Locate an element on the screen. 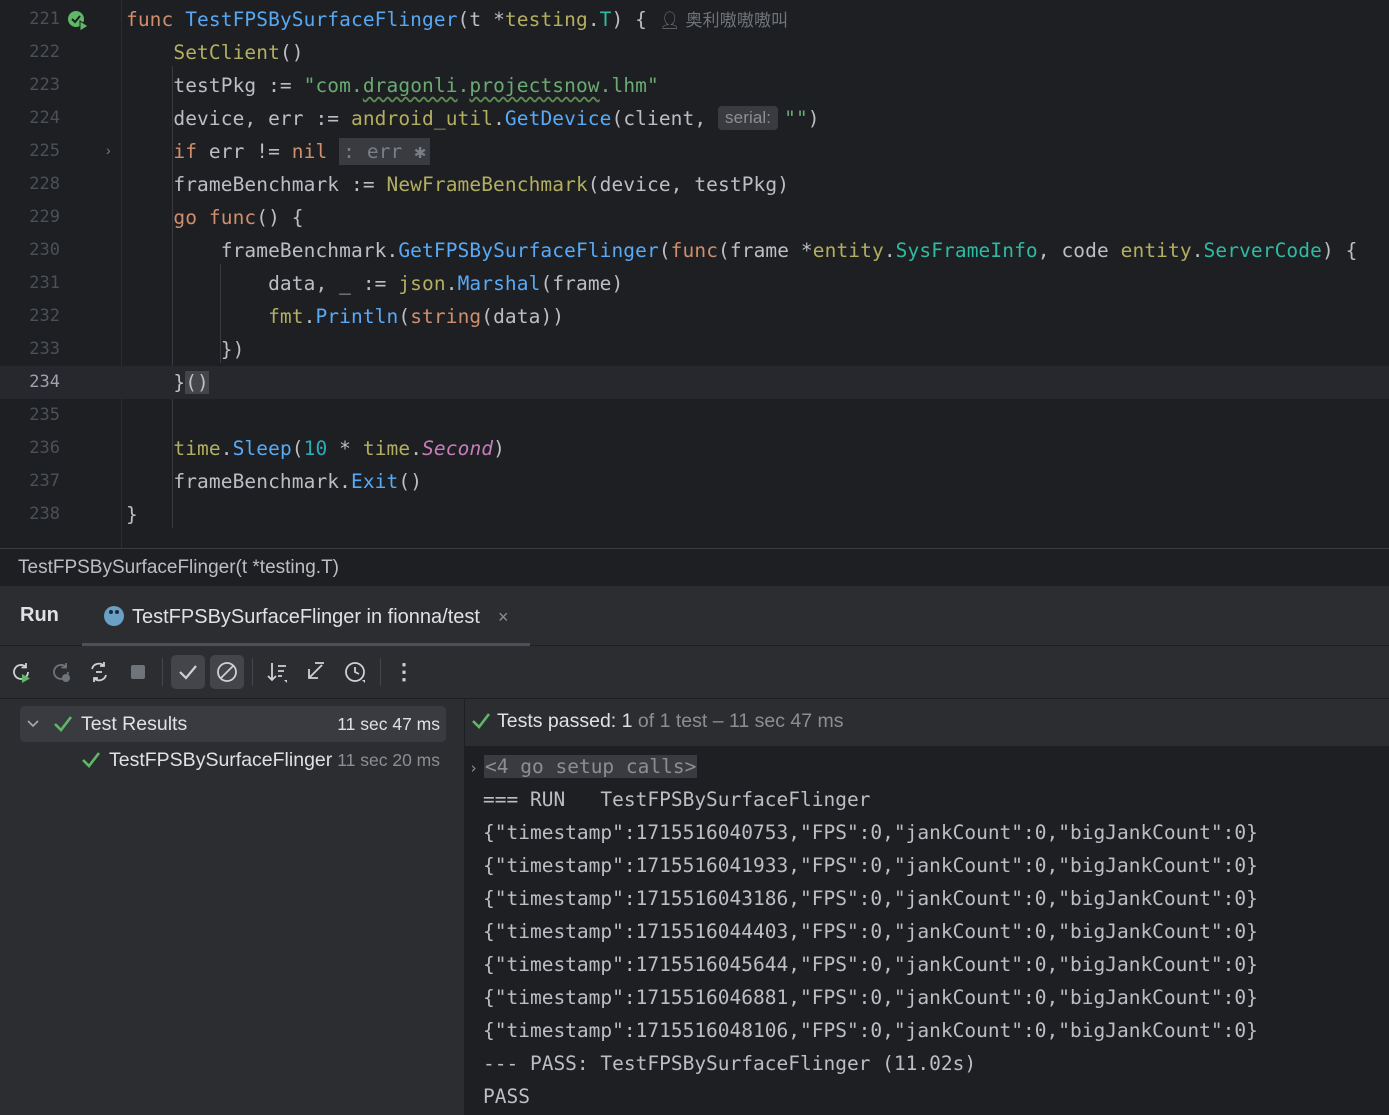 The height and width of the screenshot is (1115, 1389). tree-row-test-results: Test Results 11 sec 47 ms is located at coordinates (233, 724).